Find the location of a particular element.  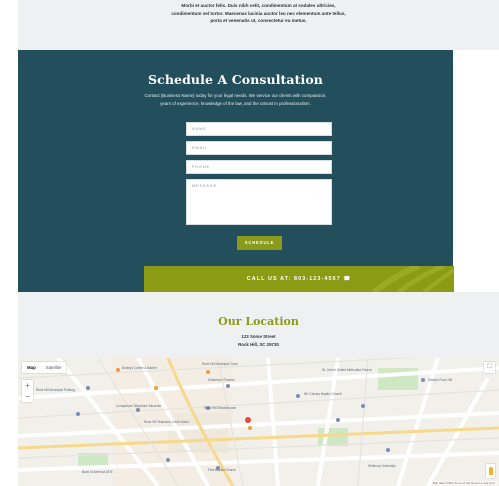

map-label-winthrop: Winthrop University is located at coordinates (382, 466).